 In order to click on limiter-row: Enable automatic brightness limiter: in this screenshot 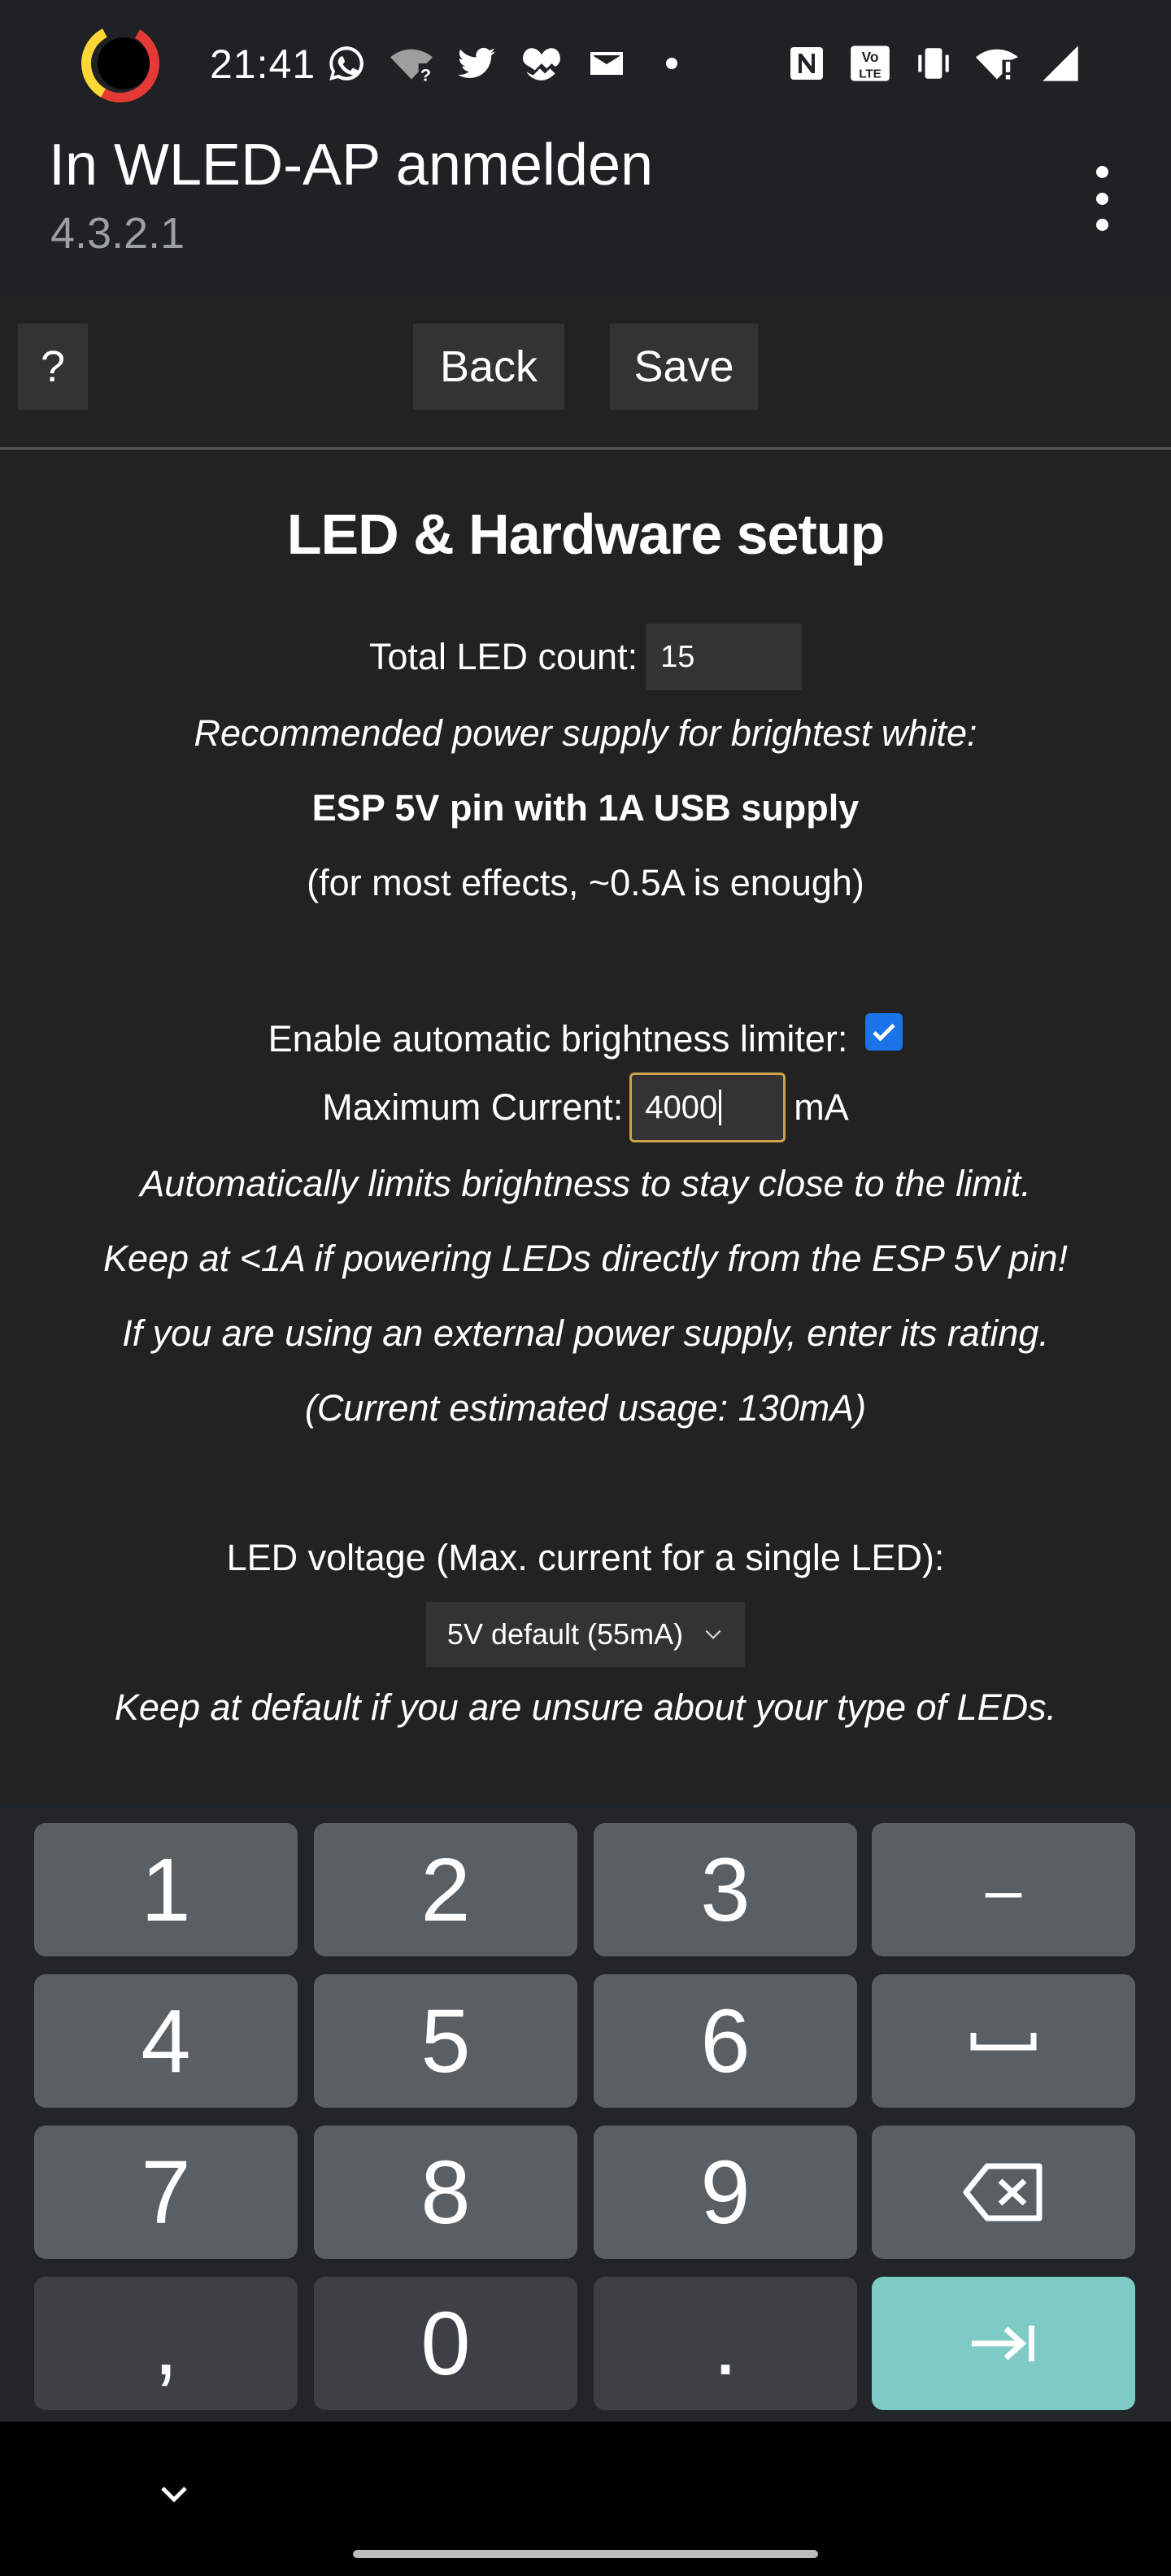, I will do `click(585, 1031)`.